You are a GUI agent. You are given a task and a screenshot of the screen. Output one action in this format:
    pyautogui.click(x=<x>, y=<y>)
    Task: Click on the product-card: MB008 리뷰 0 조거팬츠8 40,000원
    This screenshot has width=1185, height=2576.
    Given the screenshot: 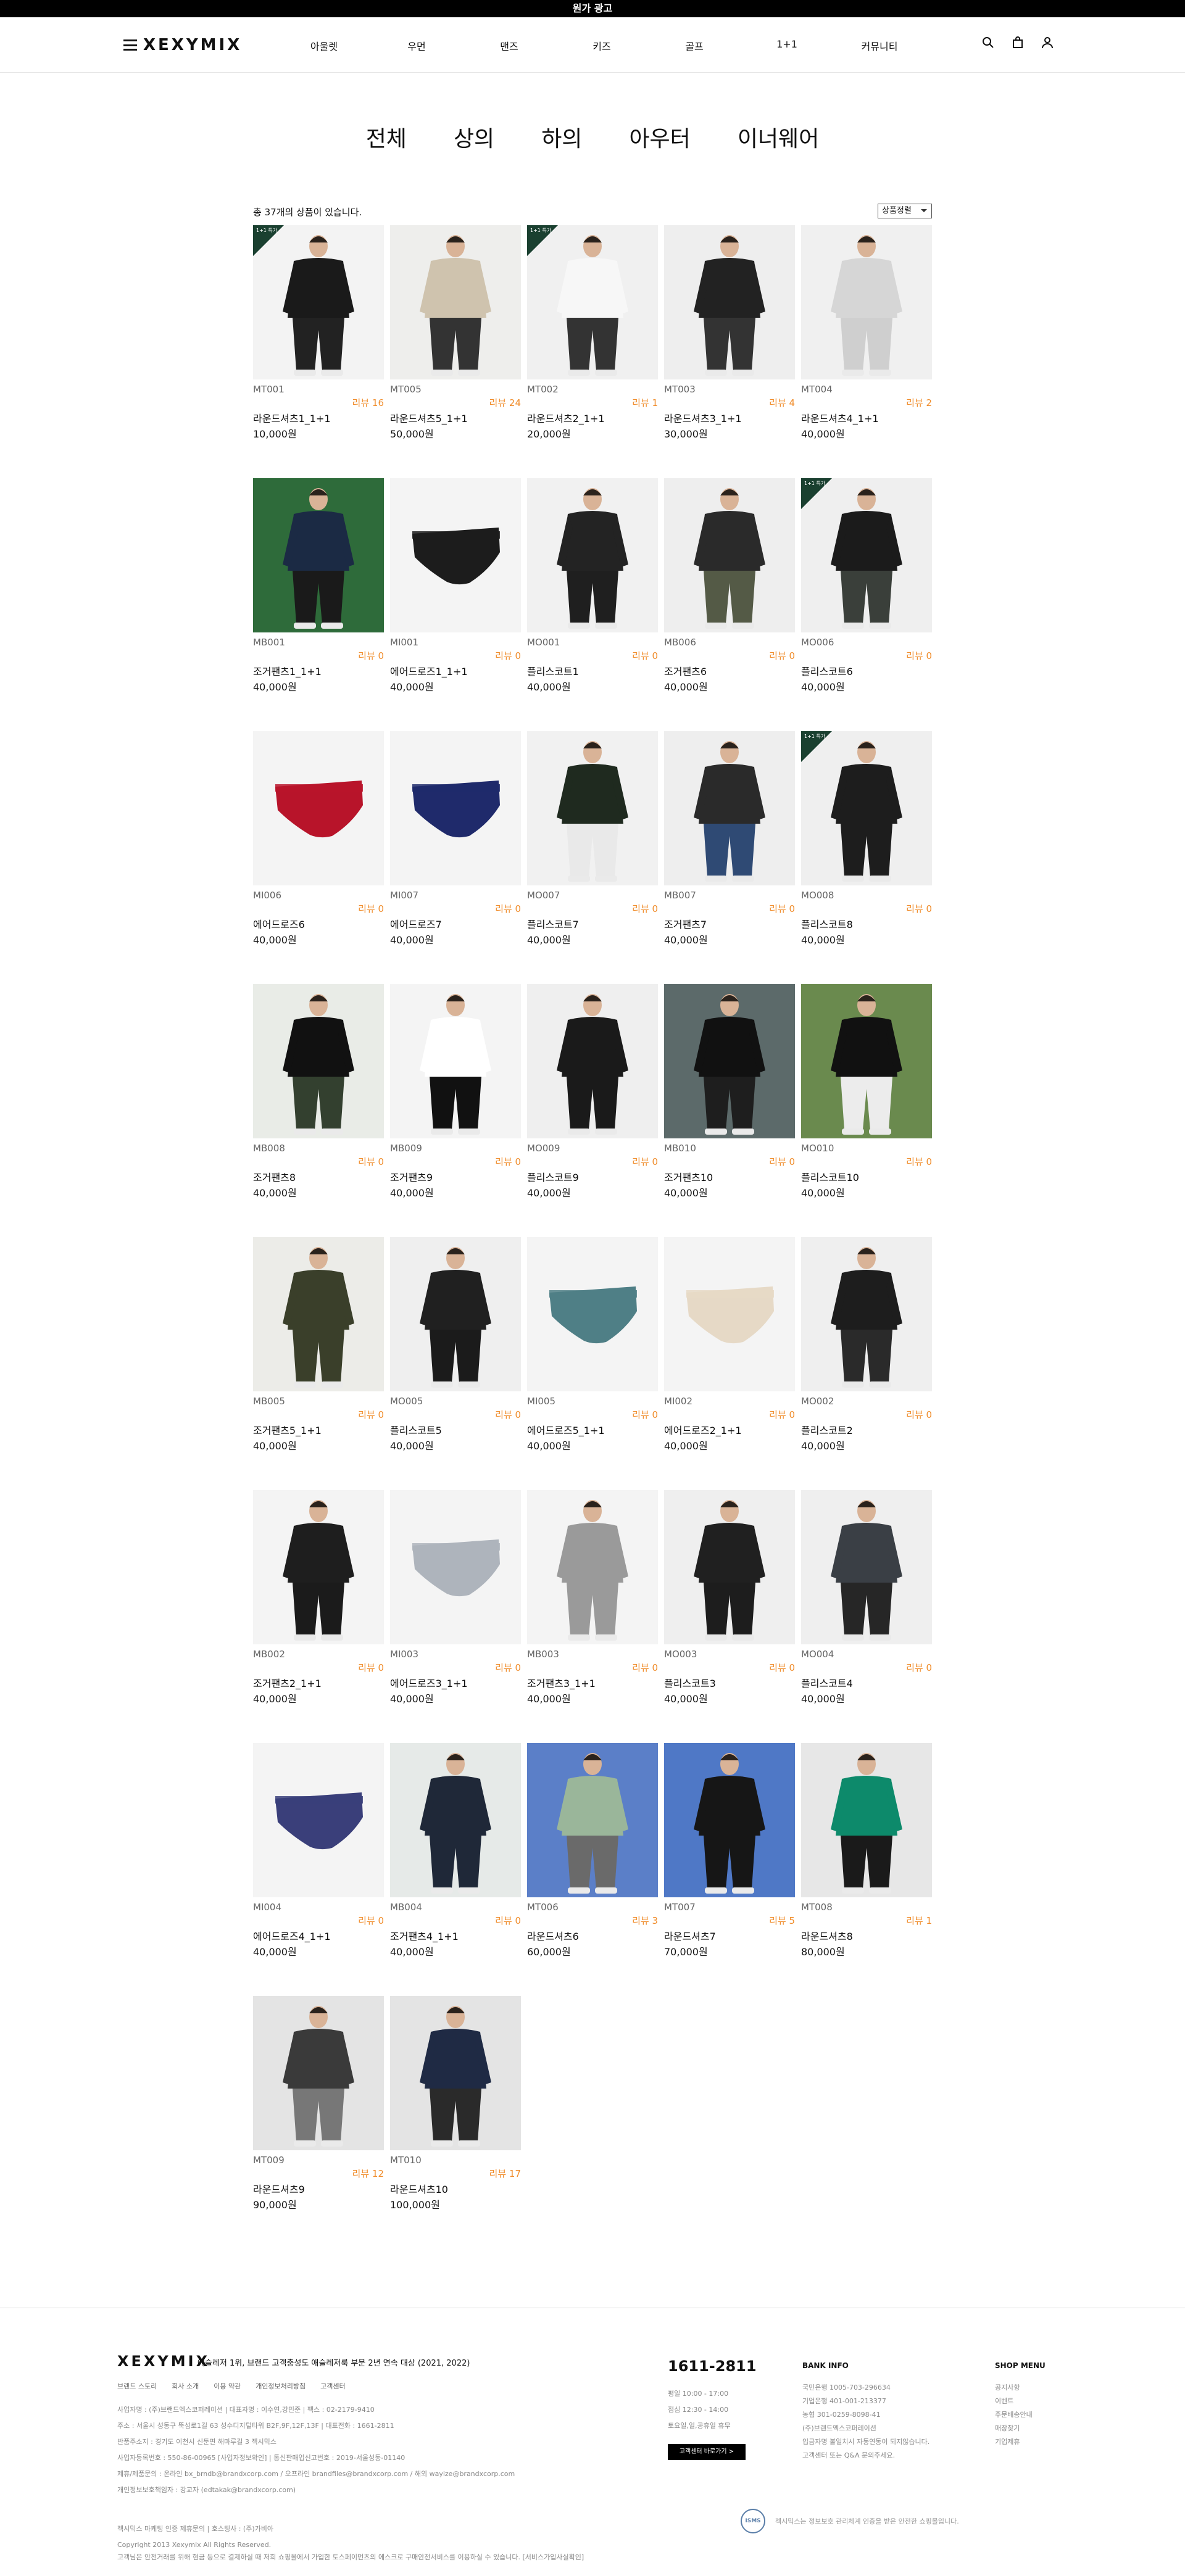 What is the action you would take?
    pyautogui.click(x=318, y=1101)
    